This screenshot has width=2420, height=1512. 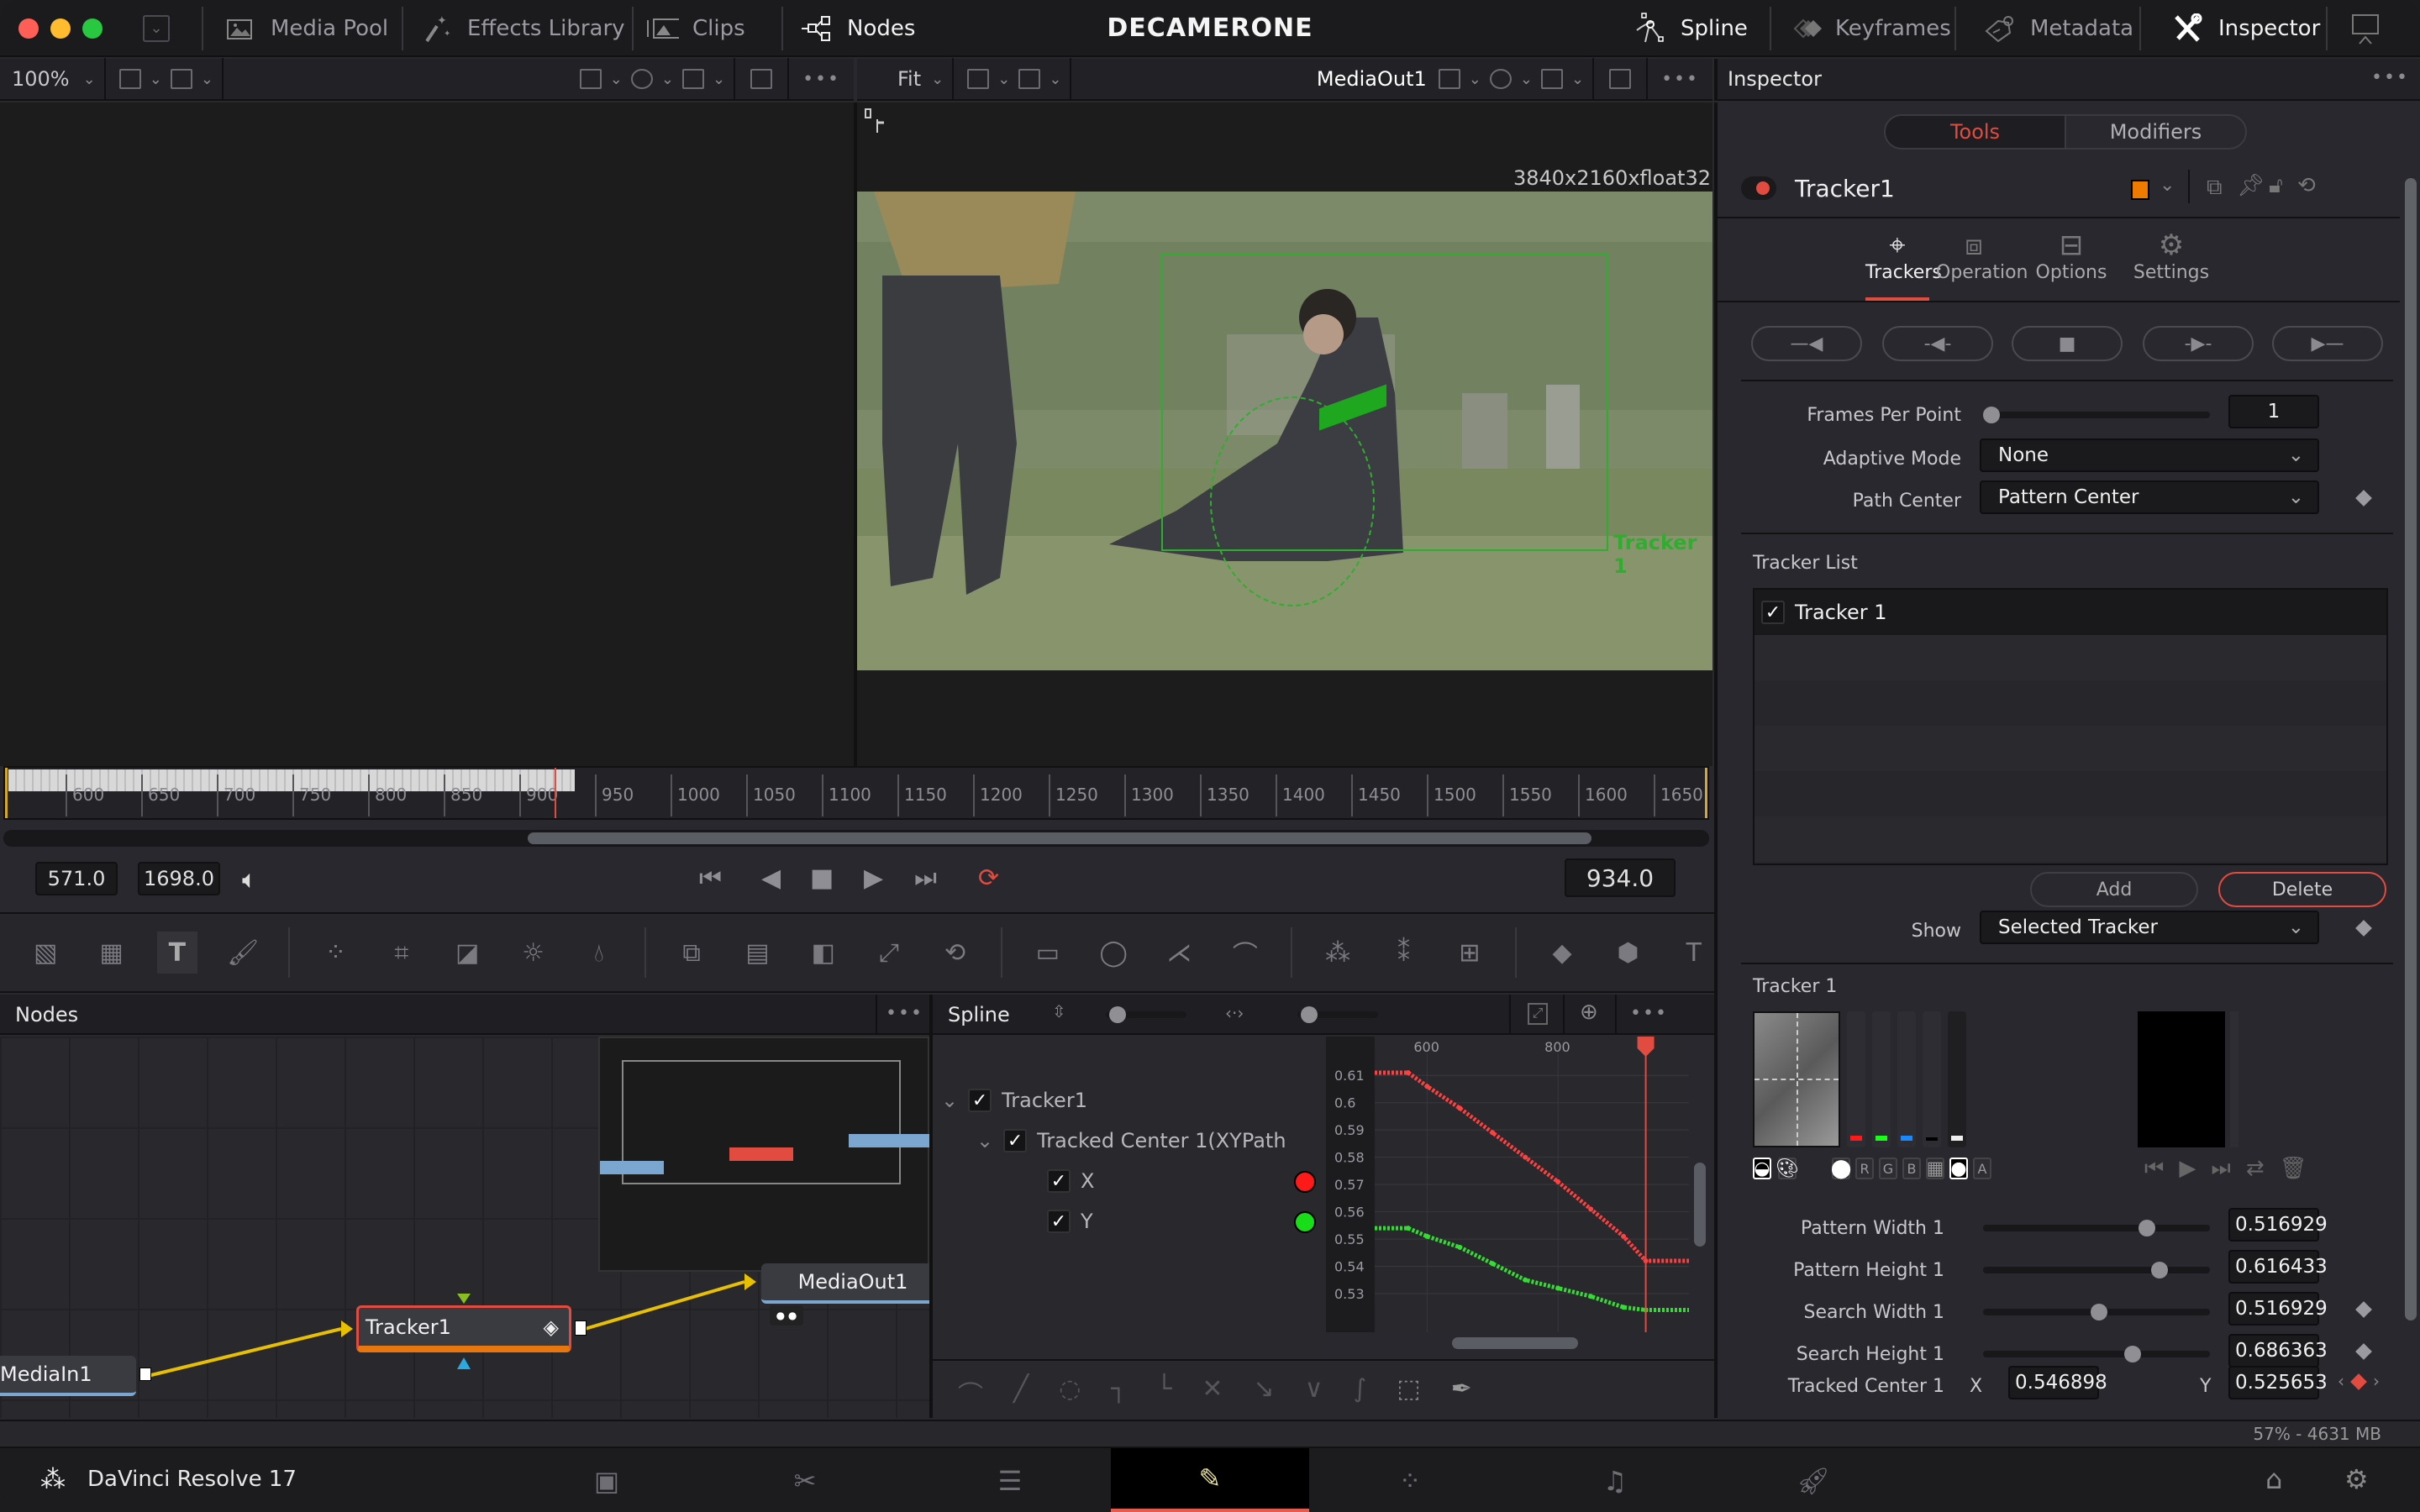 What do you see at coordinates (249, 880) in the screenshot?
I see `audio-volume-icon: 🔈︎` at bounding box center [249, 880].